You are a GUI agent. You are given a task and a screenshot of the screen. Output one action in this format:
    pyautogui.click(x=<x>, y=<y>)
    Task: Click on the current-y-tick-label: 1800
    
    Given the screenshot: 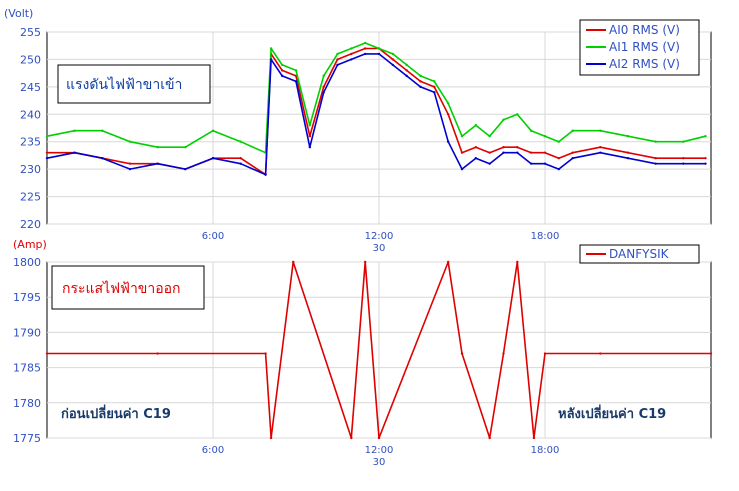 What is the action you would take?
    pyautogui.click(x=27, y=262)
    